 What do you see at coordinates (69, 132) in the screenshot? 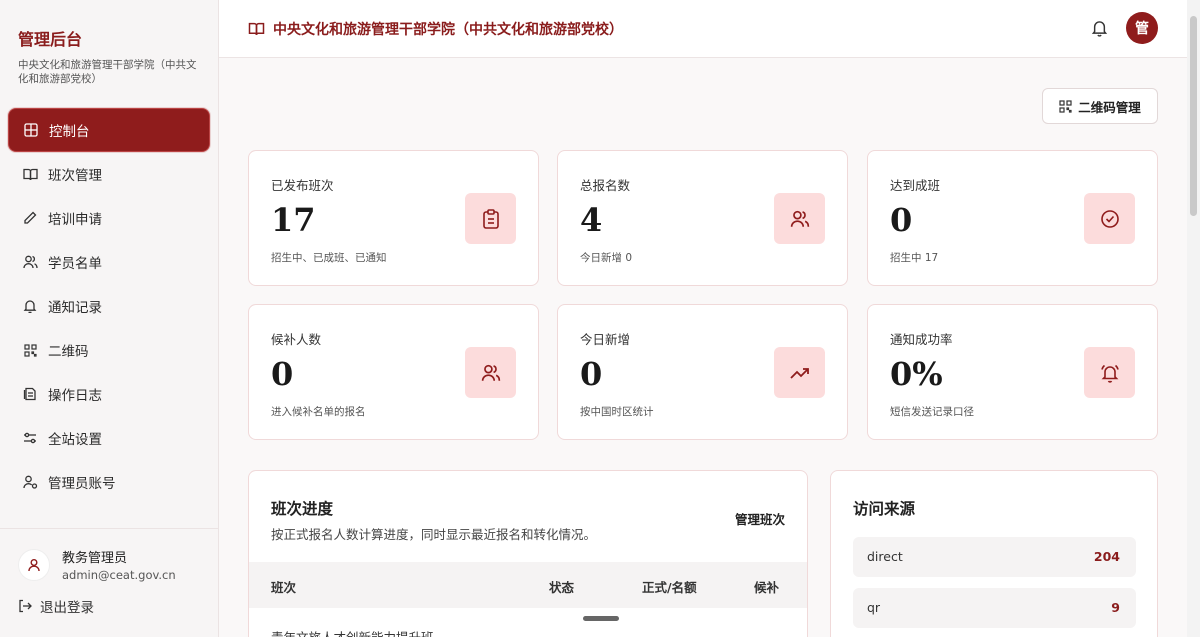
I see `sidebar-item-label: 控制台` at bounding box center [69, 132].